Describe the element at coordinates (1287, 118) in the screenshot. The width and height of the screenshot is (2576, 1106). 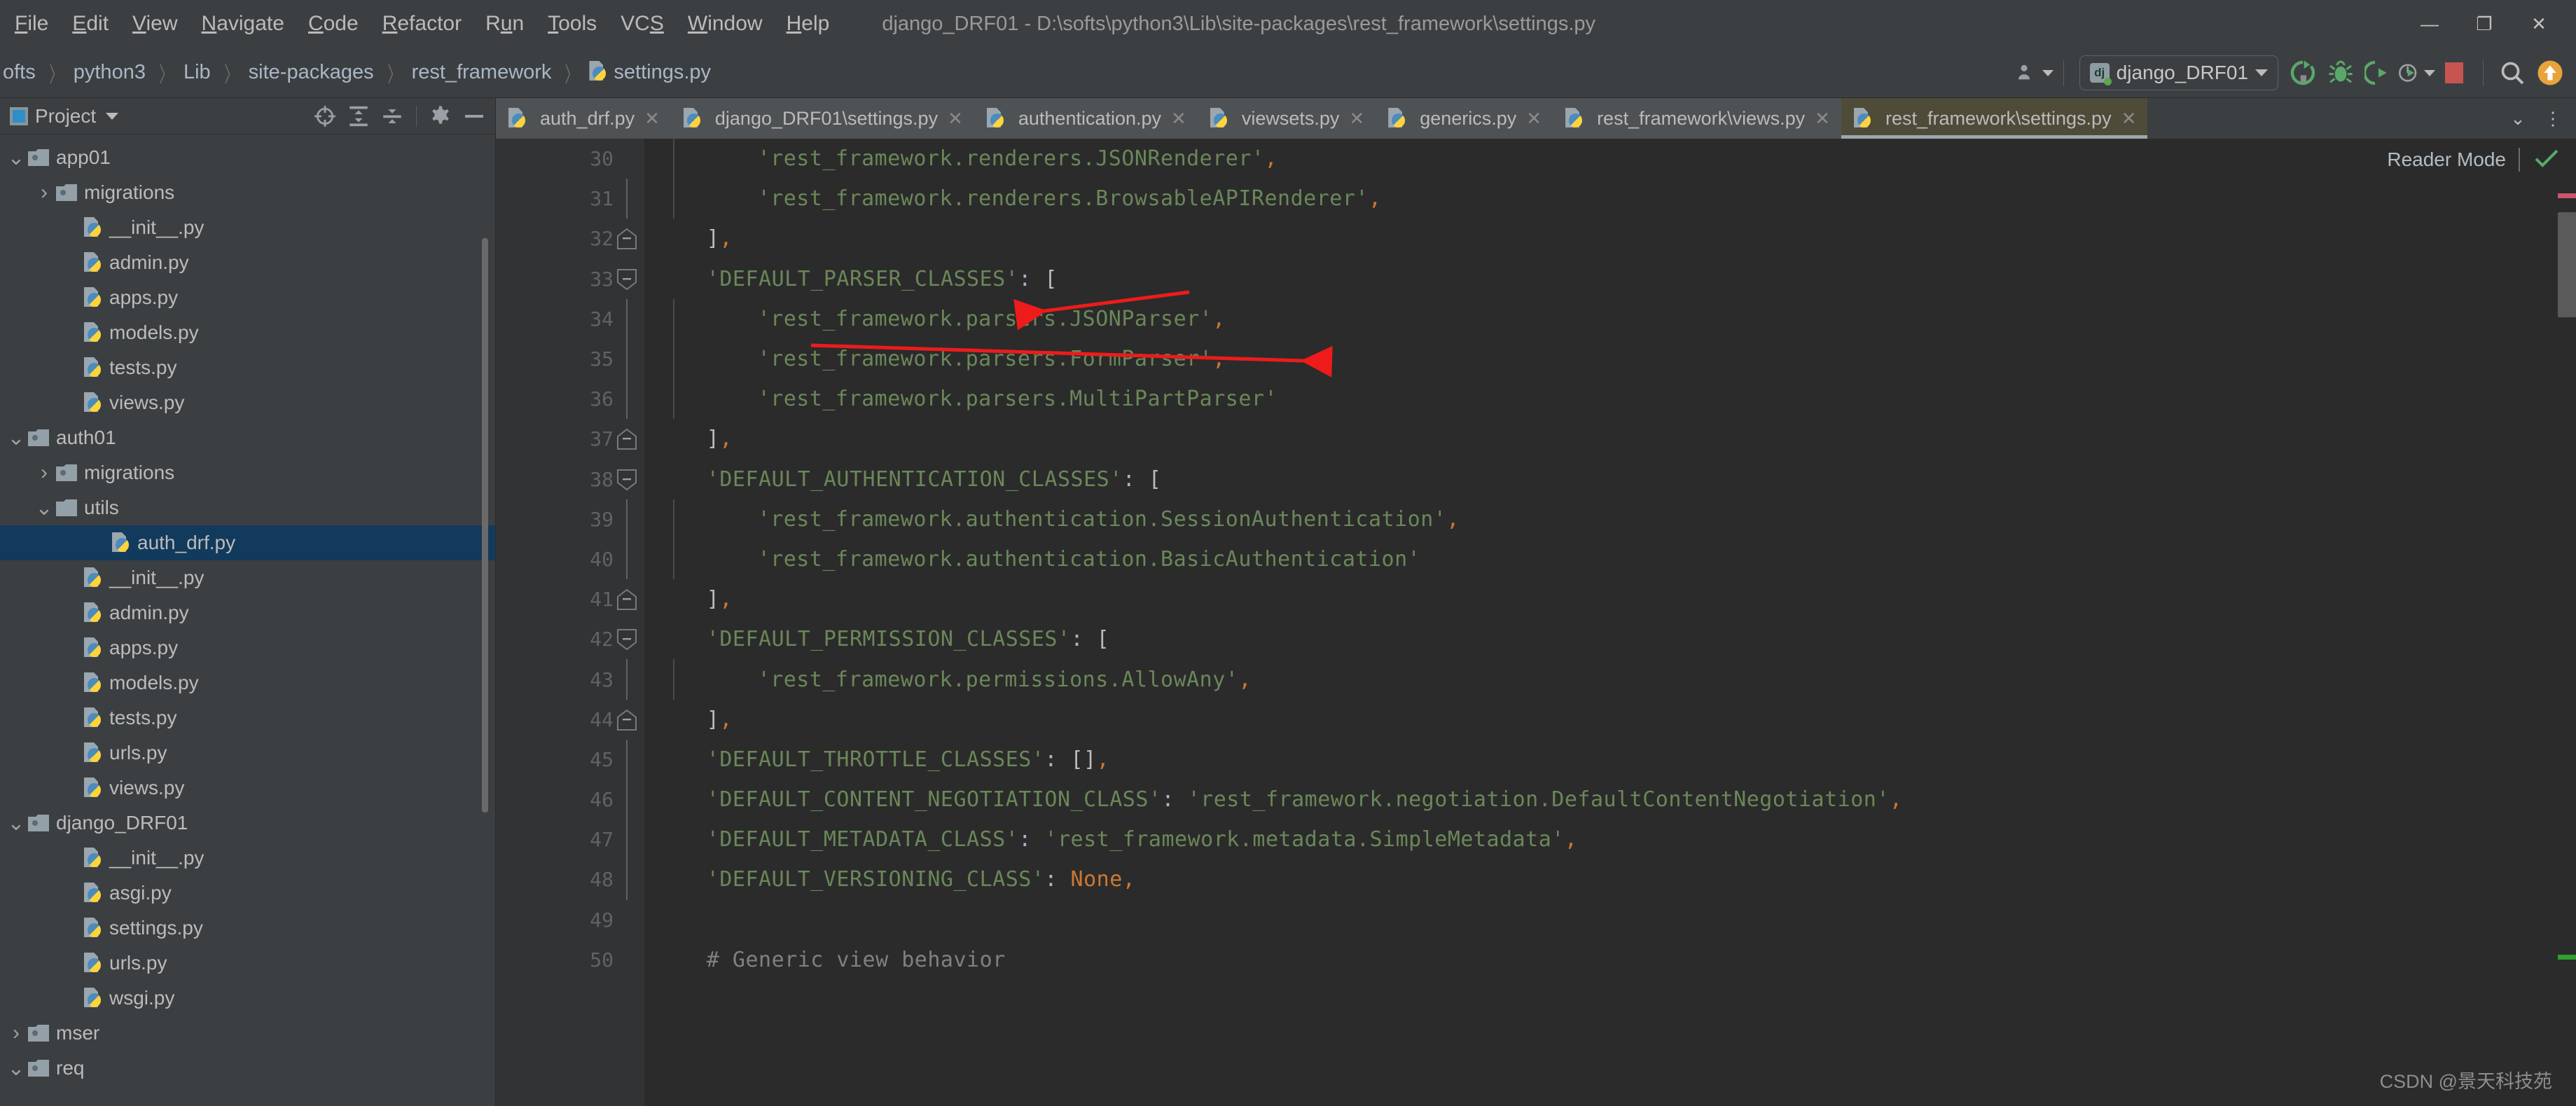
I see `editor-tab-viewsets-py: viewsets.py ✕` at that location.